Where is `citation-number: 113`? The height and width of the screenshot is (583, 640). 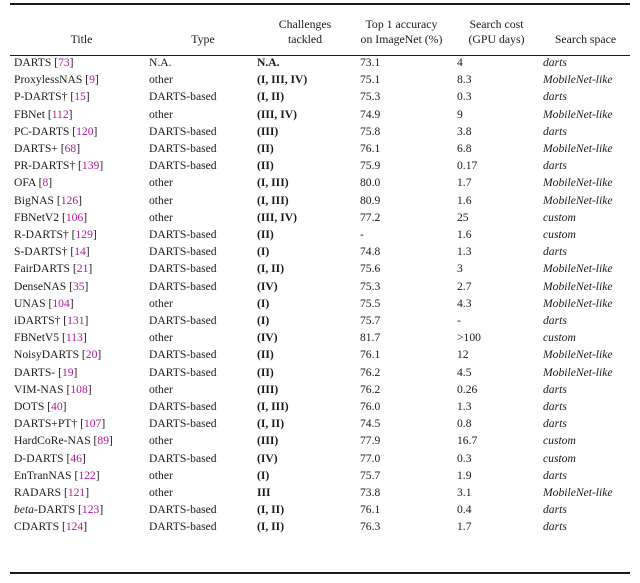 citation-number: 113 is located at coordinates (74, 337).